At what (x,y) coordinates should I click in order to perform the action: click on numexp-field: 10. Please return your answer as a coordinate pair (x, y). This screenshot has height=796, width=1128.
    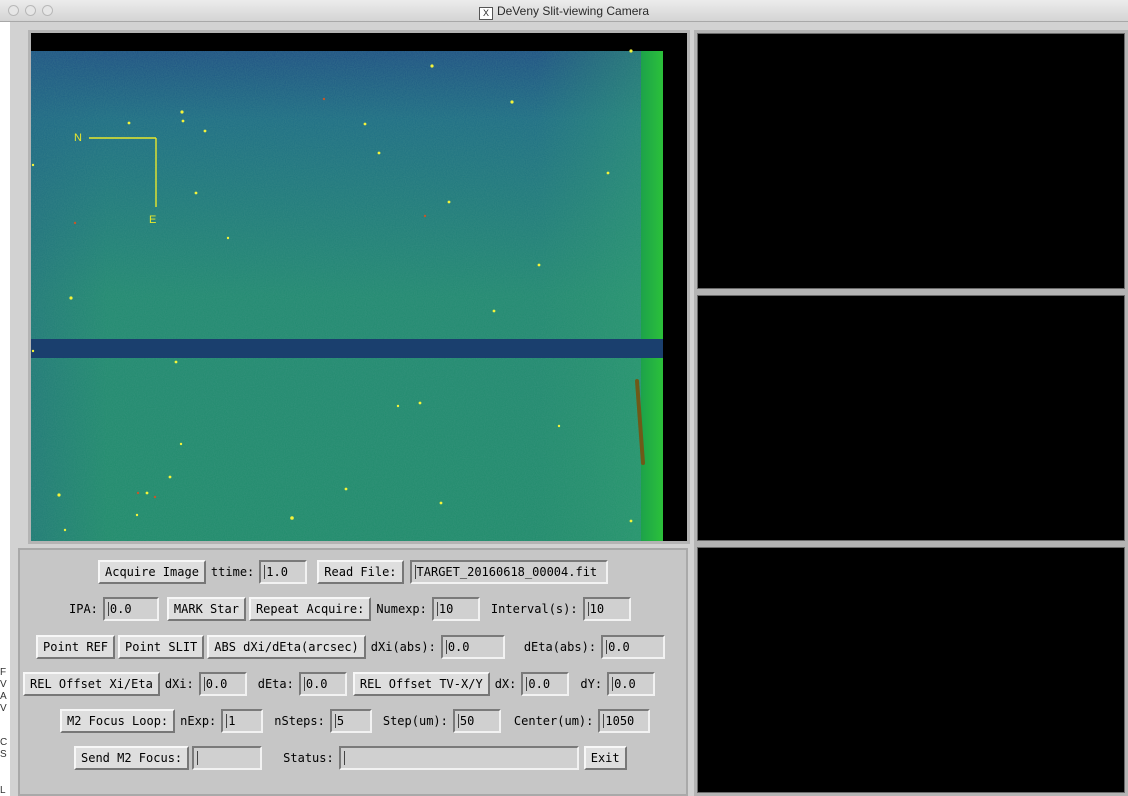
    Looking at the image, I should click on (455, 609).